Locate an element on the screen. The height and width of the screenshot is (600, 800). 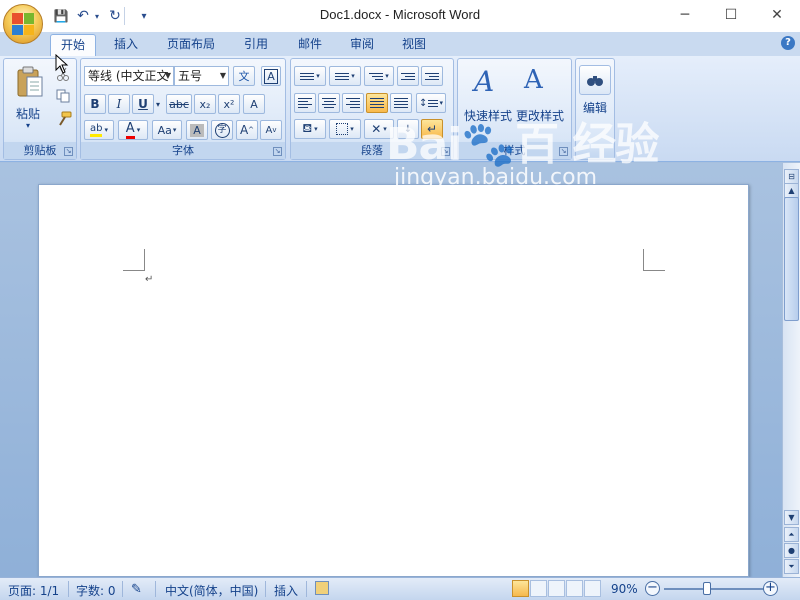
increase-indent-button is located at coordinates (432, 76).